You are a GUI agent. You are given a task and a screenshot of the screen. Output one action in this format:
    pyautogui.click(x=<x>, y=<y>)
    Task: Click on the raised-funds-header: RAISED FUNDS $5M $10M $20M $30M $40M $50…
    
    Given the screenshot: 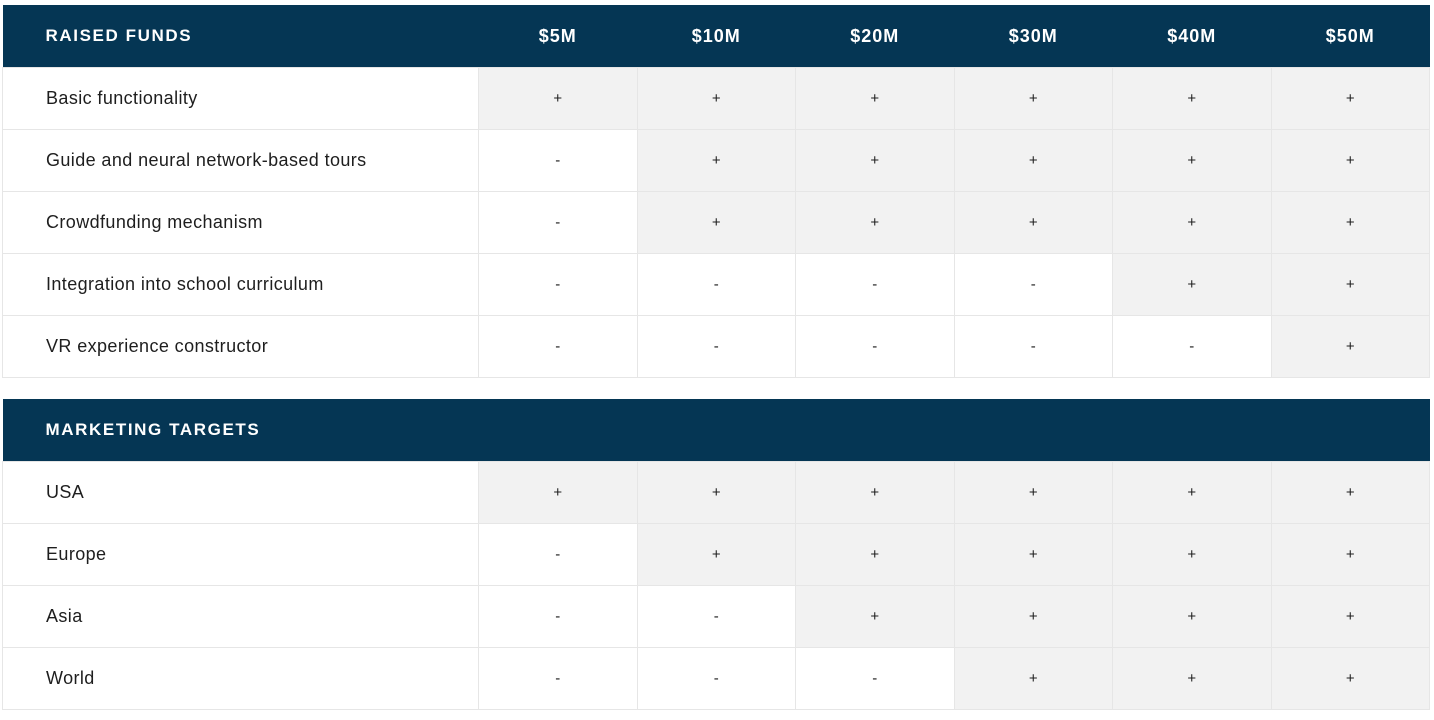 What is the action you would take?
    pyautogui.click(x=716, y=36)
    